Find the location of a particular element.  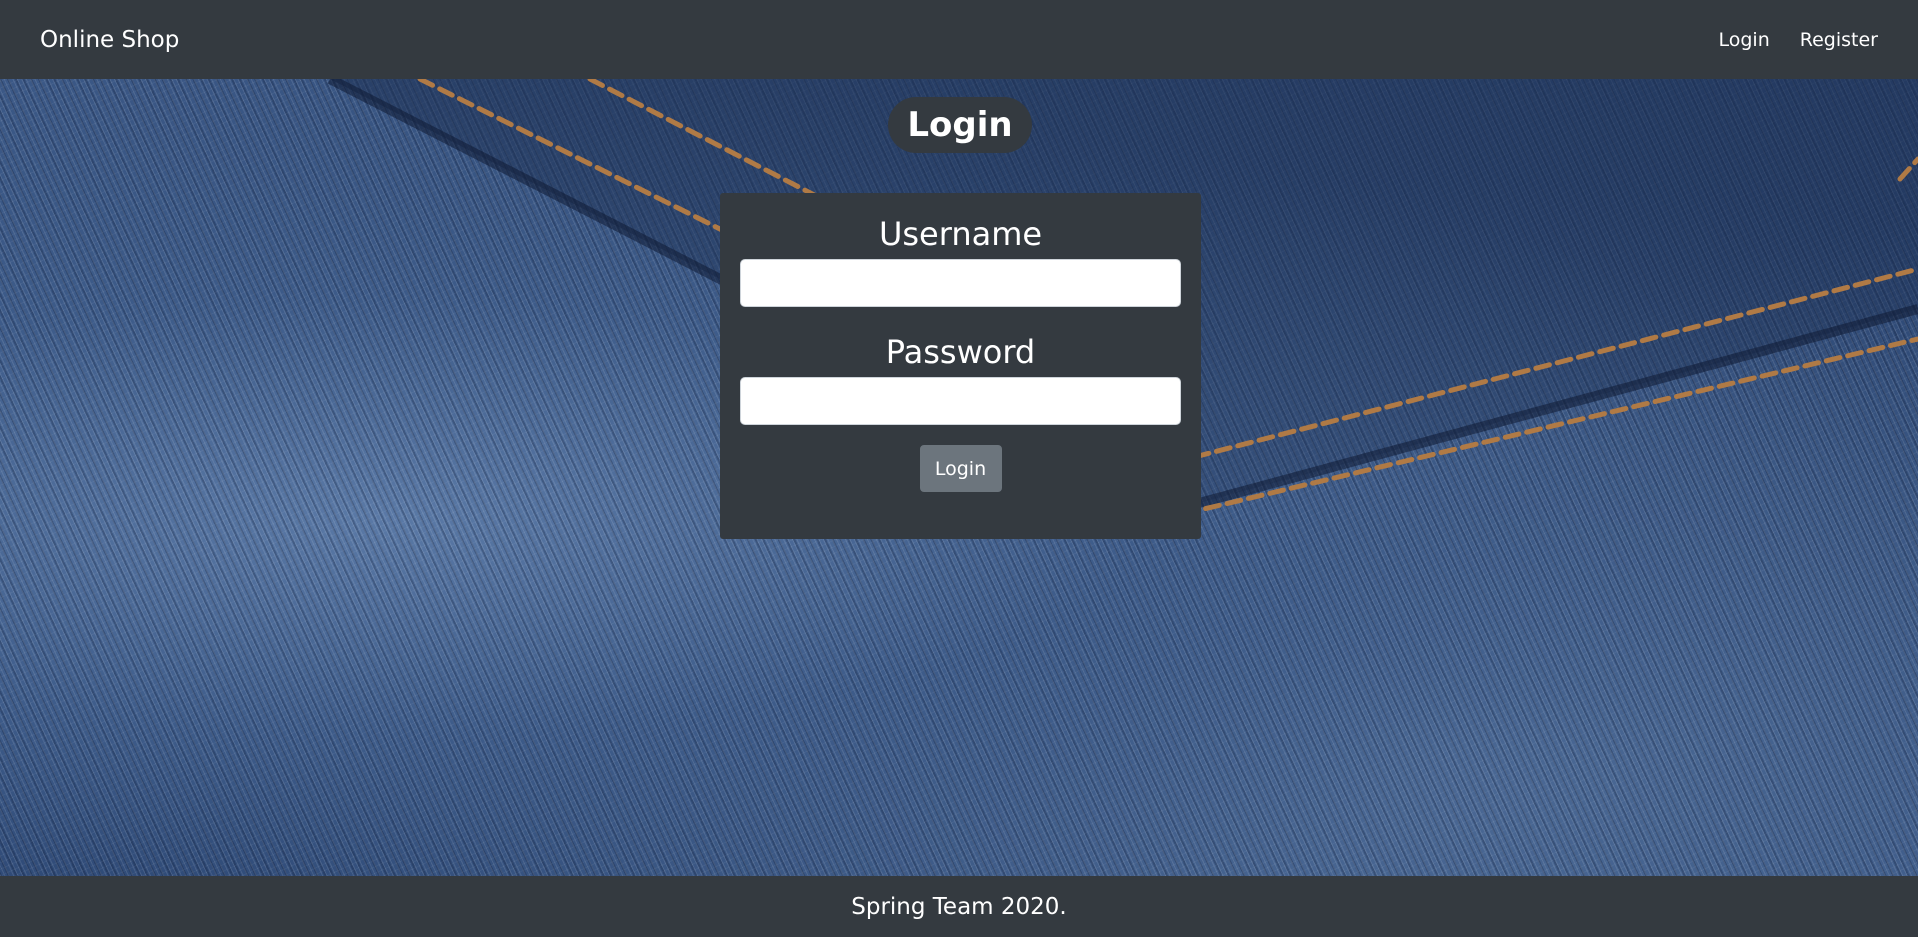

footer-text: Spring Team 2020. is located at coordinates (959, 906).